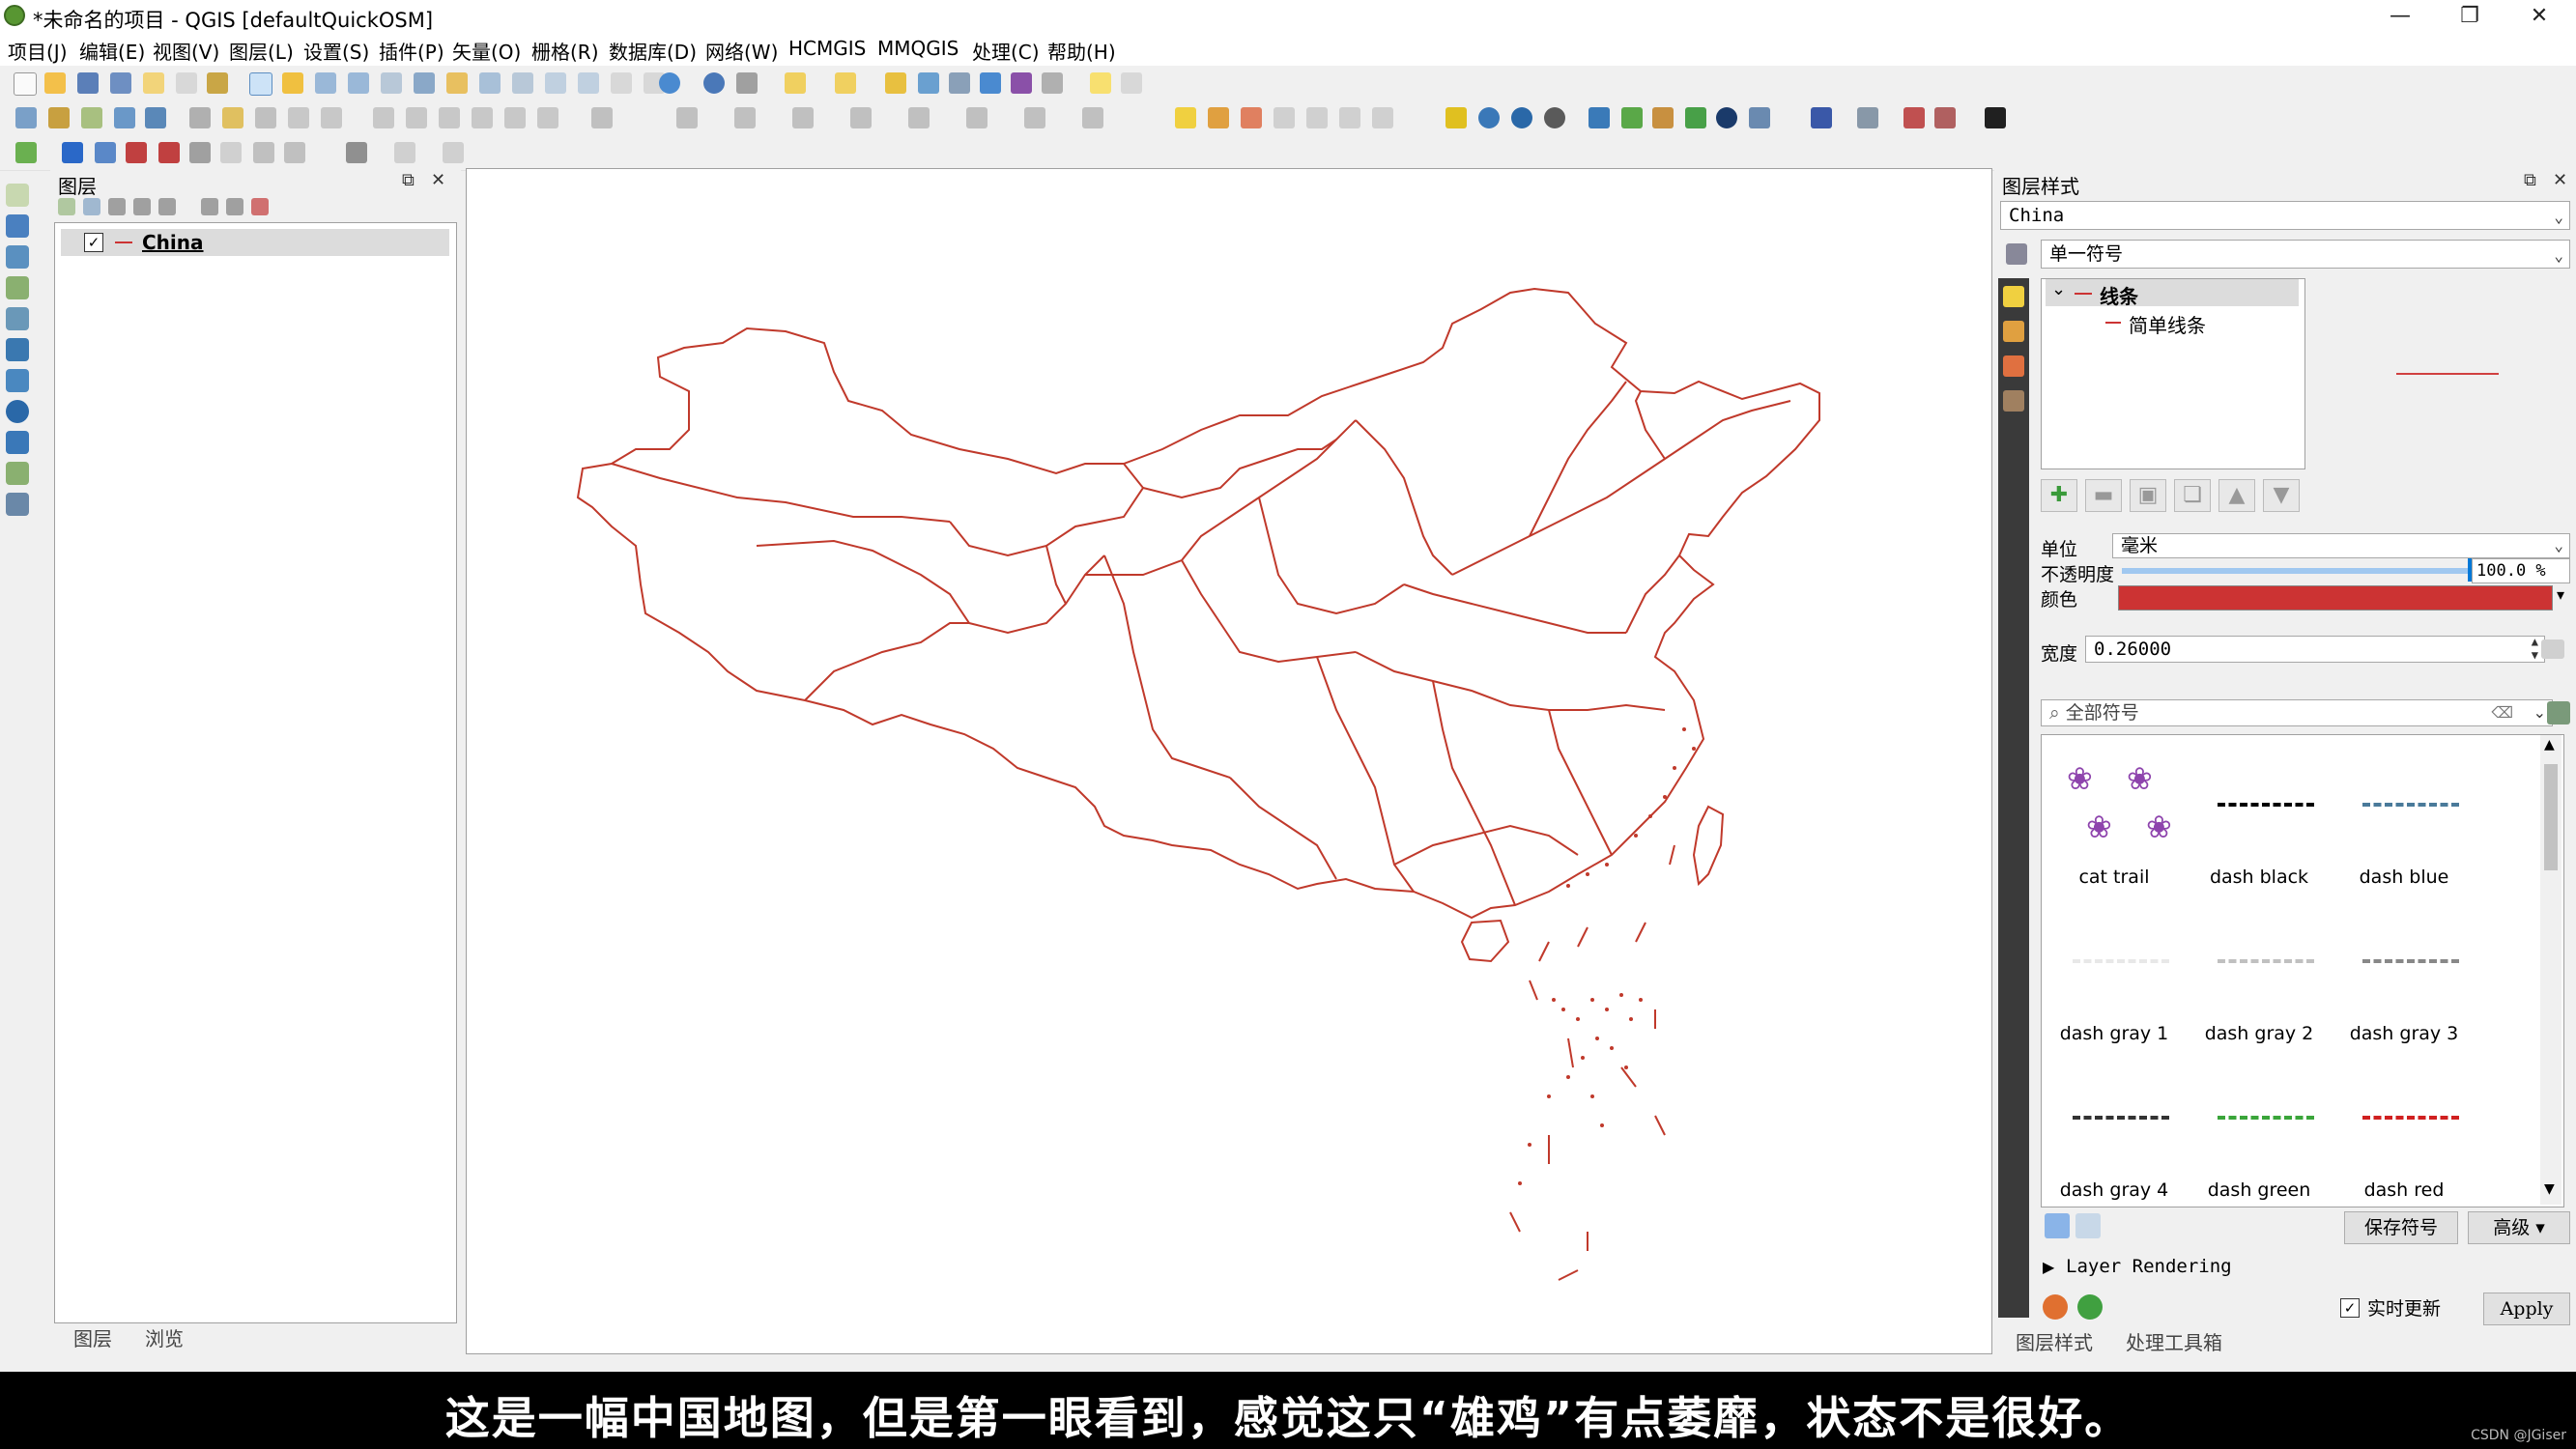 This screenshot has height=1449, width=2576. I want to click on tab-layers: 图层, so click(93, 1337).